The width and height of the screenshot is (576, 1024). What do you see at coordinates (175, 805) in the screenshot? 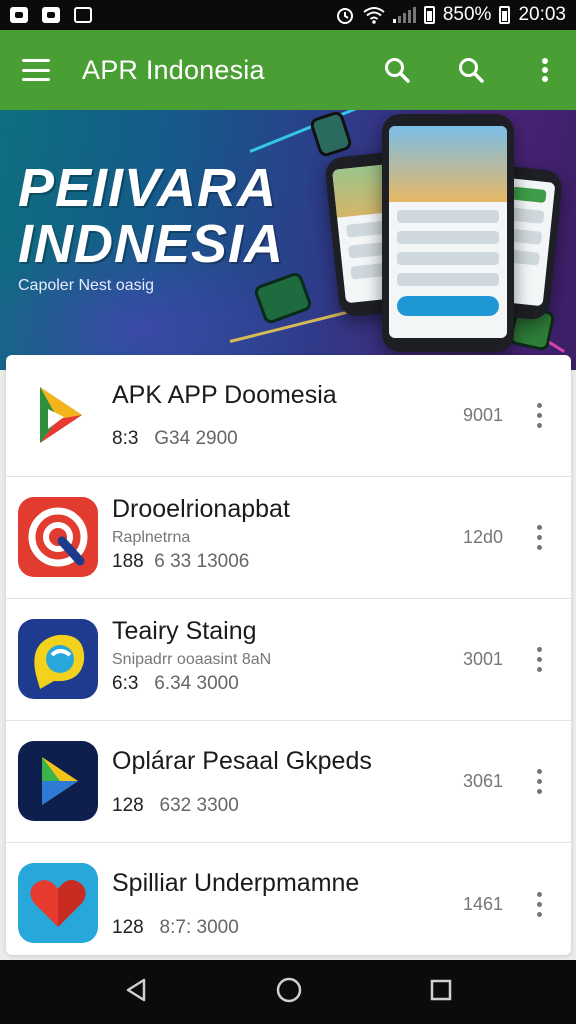
I see `app-meta: 128 632 3300` at bounding box center [175, 805].